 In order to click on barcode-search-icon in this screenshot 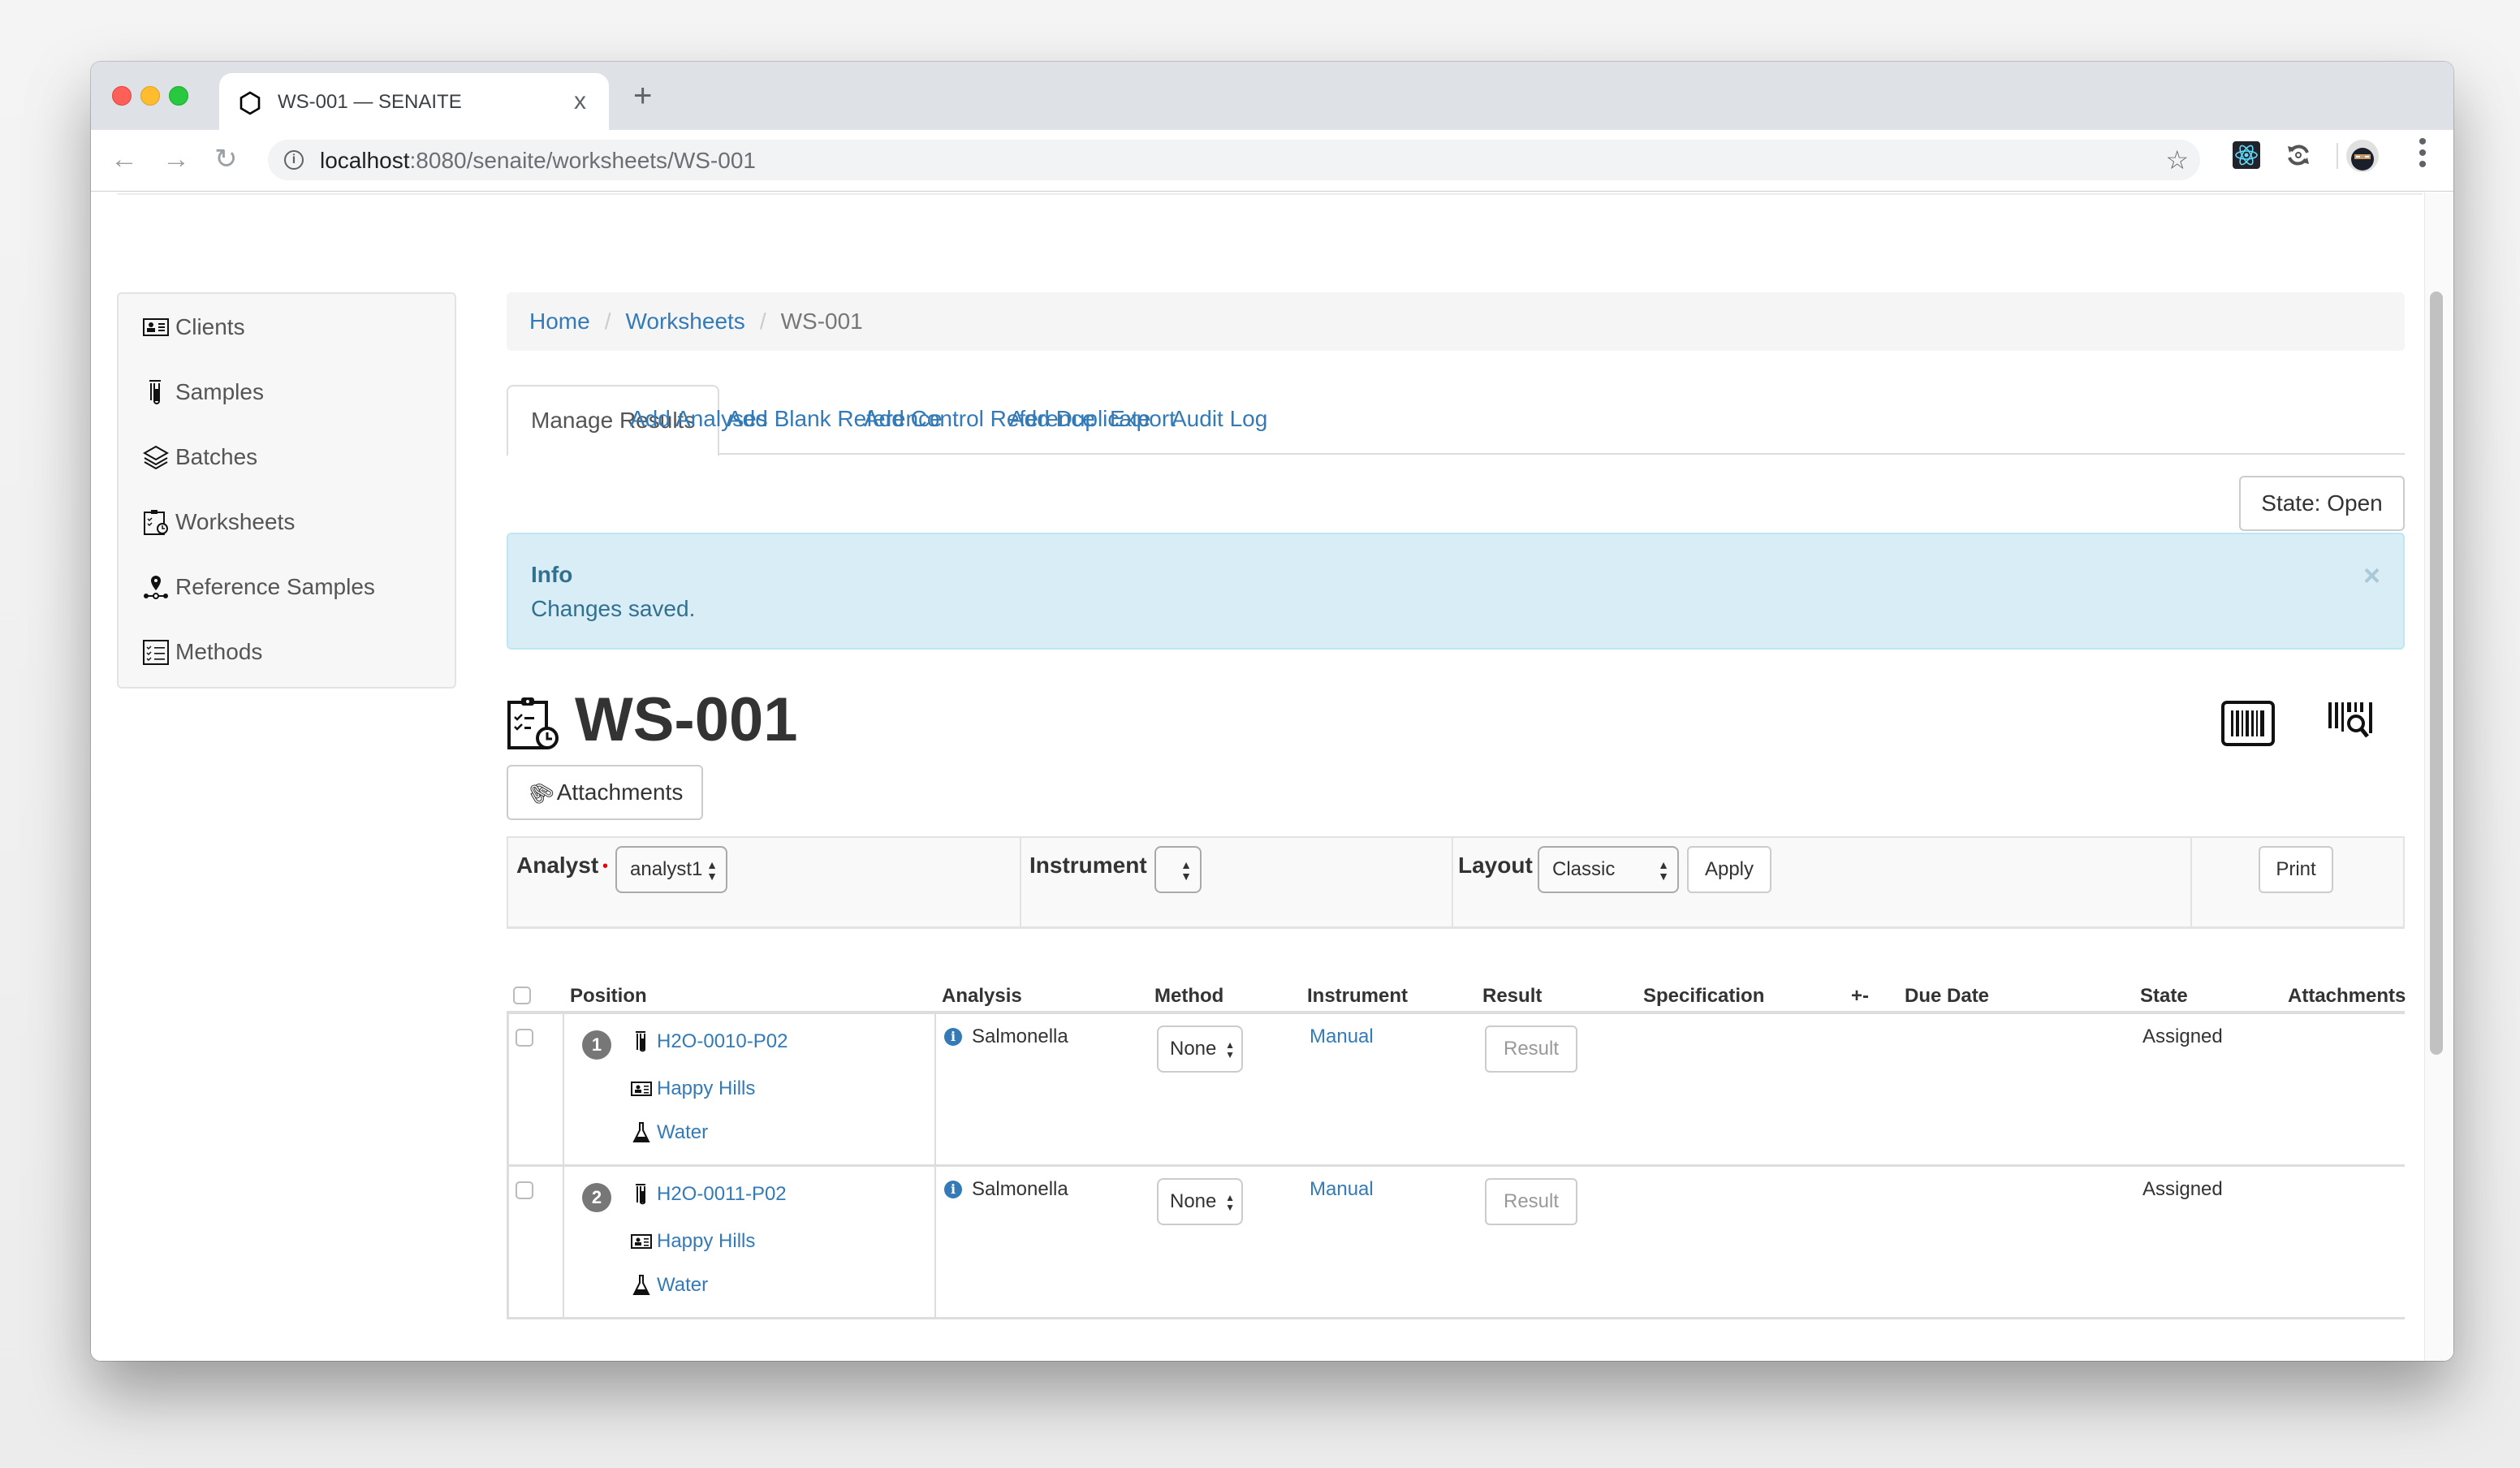, I will do `click(2354, 721)`.